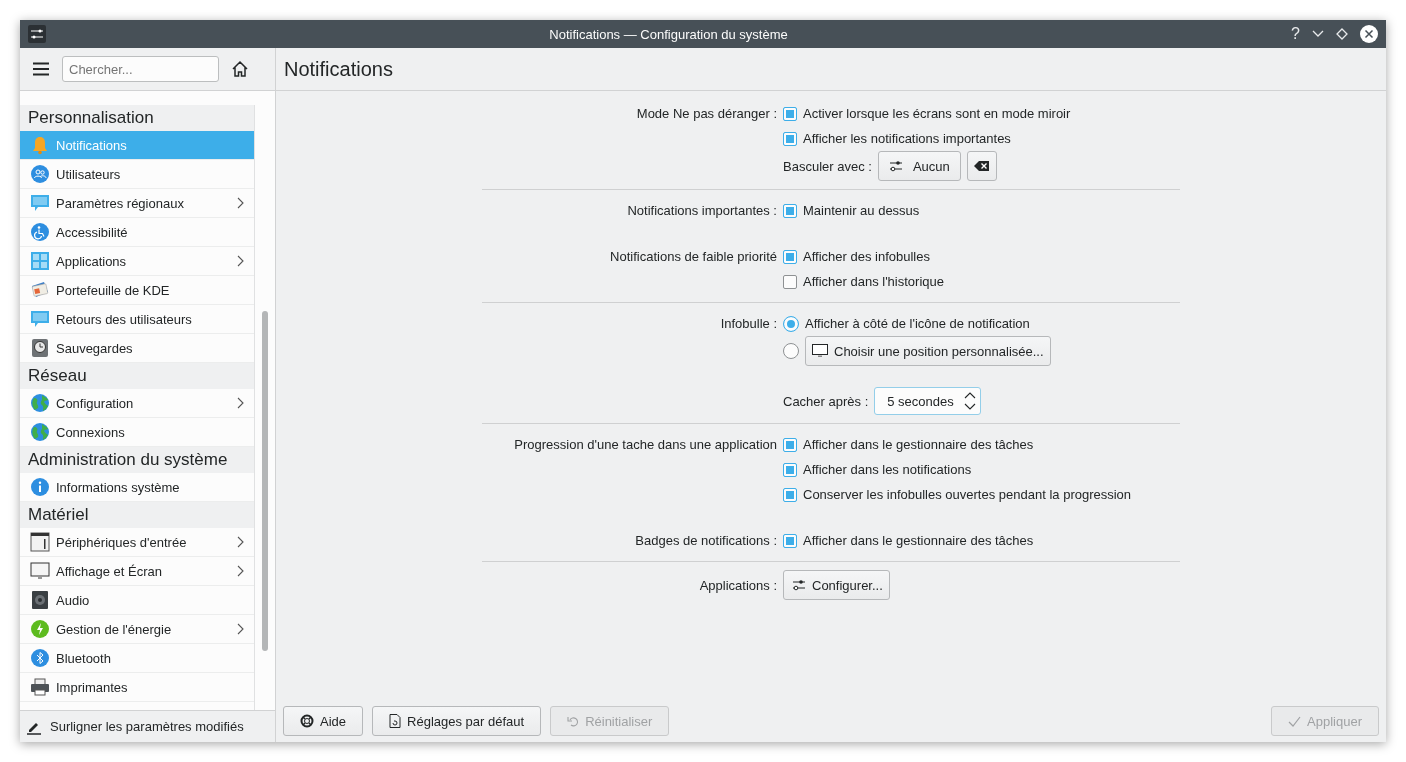 Image resolution: width=1406 pixels, height=762 pixels. Describe the element at coordinates (40, 629) in the screenshot. I see `power-icon` at that location.